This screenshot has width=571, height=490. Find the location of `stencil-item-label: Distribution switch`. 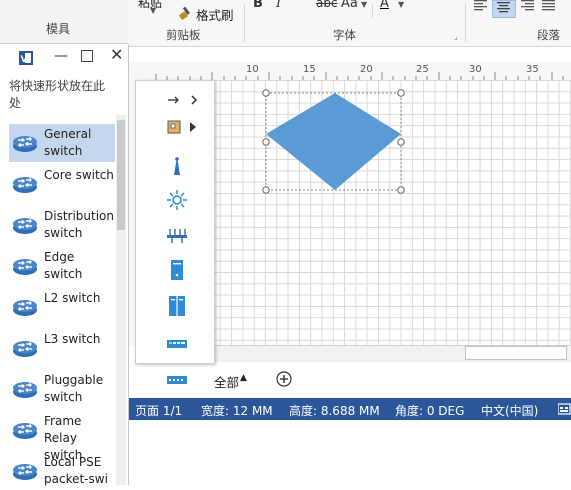

stencil-item-label: Distribution switch is located at coordinates (79, 224).